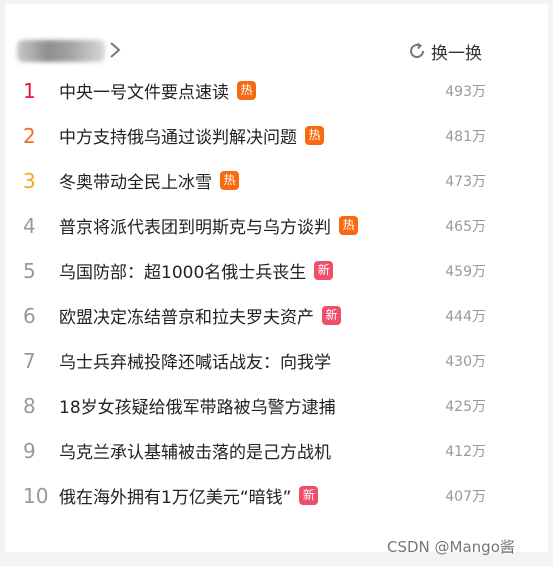  I want to click on list-item: 9 乌克兰承认基辅被击落的是己方战机 412万, so click(276, 450).